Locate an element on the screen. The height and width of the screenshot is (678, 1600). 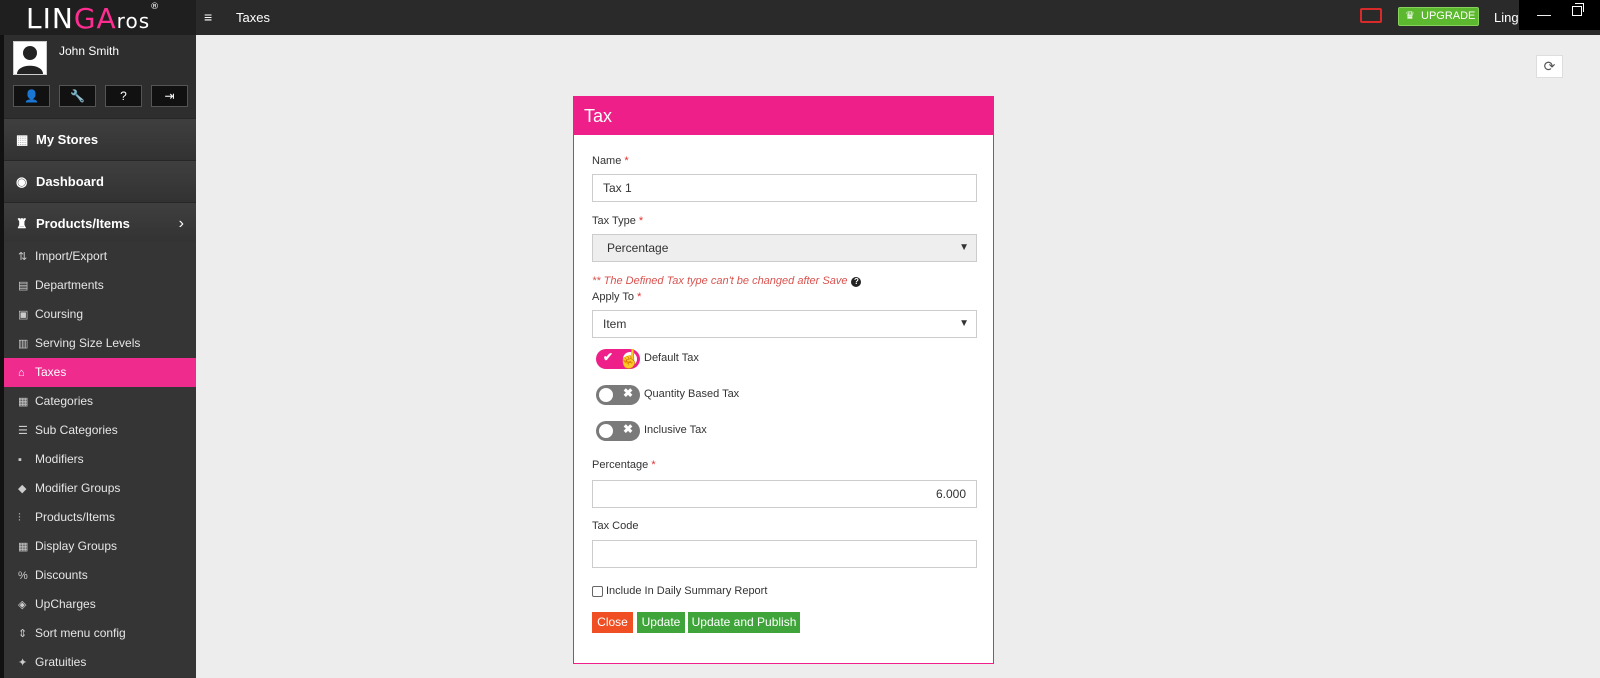
quantity-based-tax-label: Quantity Based Tax is located at coordinates (692, 394).